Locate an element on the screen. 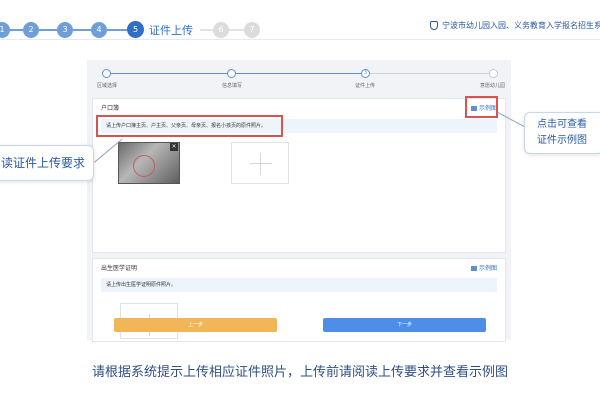 The image size is (600, 400). example-image-link: 示例图 is located at coordinates (483, 267).